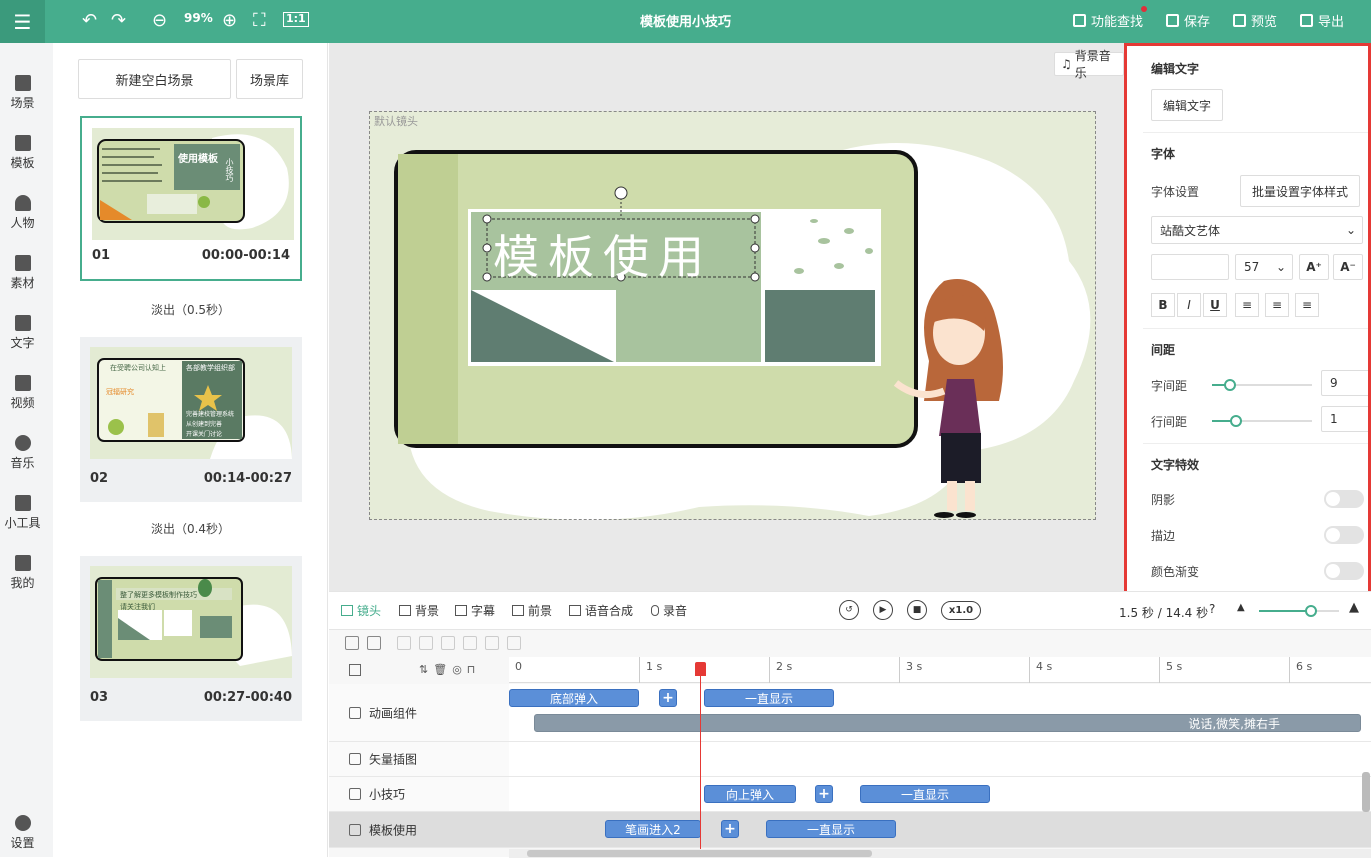  I want to click on nav-item-mine: 我的, so click(22, 573).